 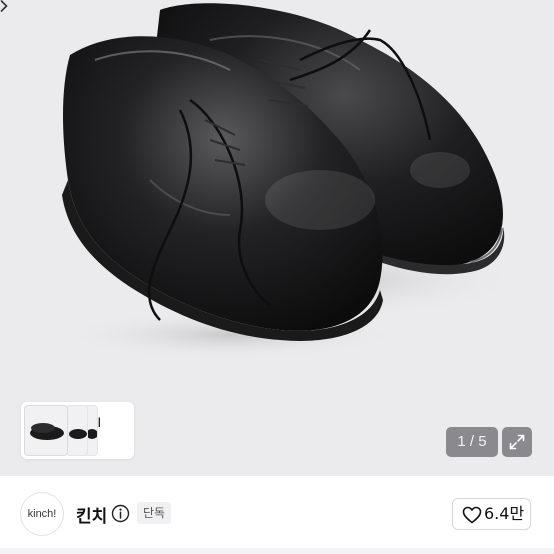 I want to click on chevron-right-icon, so click(x=4, y=6).